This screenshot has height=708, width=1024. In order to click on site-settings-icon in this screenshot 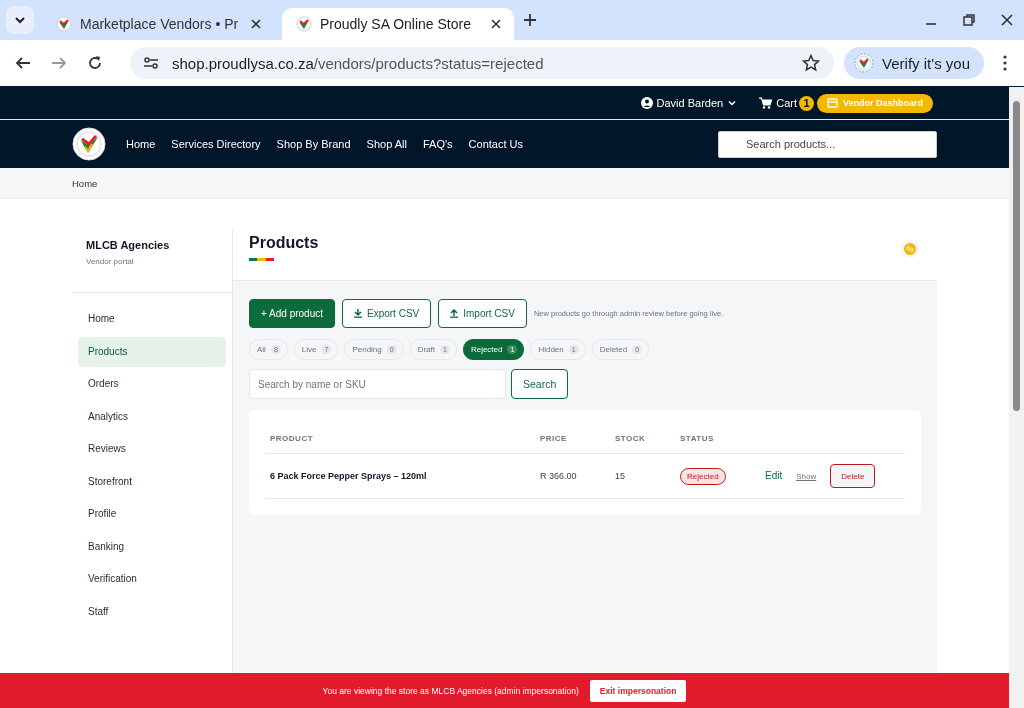, I will do `click(151, 63)`.